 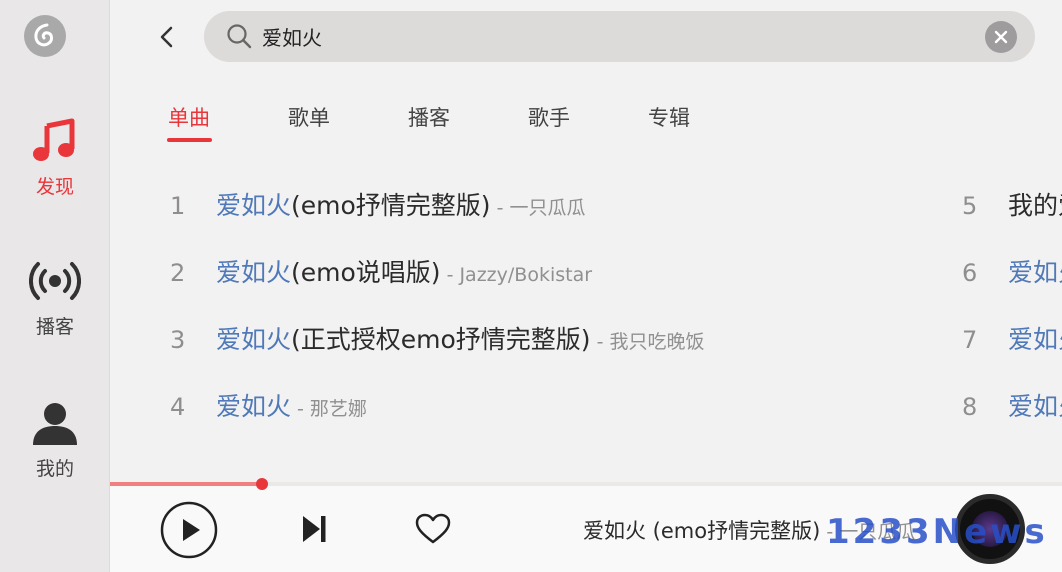 What do you see at coordinates (186, 484) in the screenshot?
I see `progress-fill` at bounding box center [186, 484].